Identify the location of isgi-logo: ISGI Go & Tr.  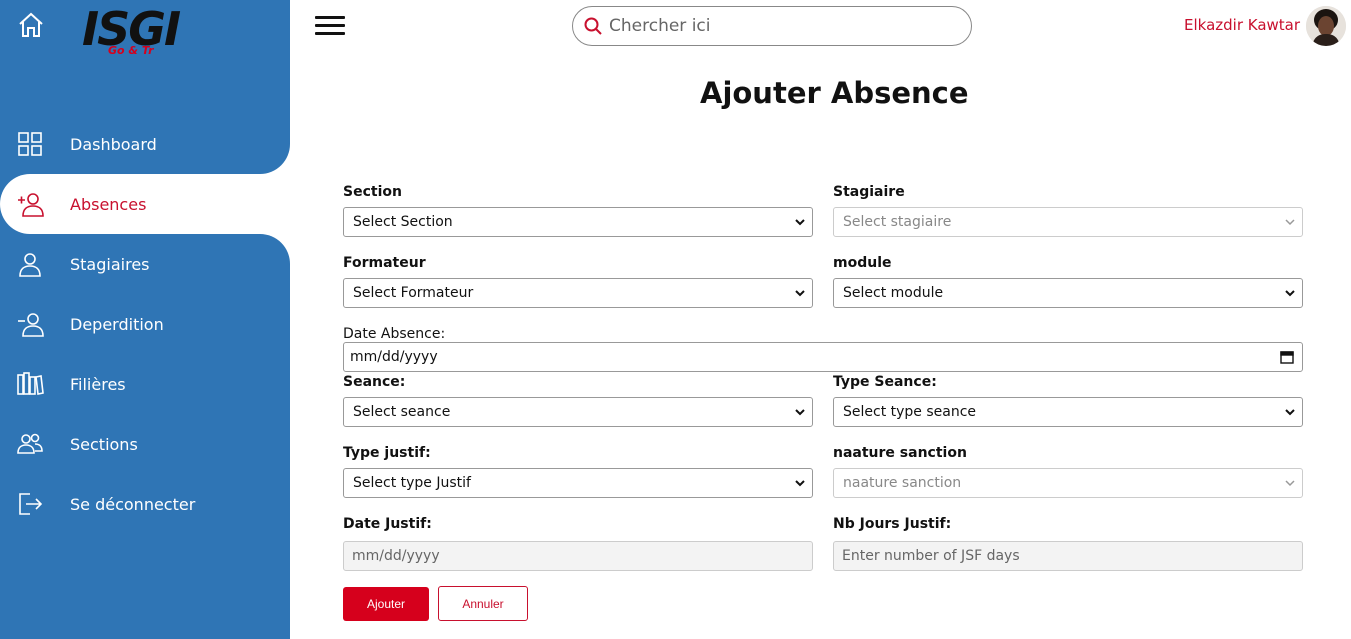
(137, 31).